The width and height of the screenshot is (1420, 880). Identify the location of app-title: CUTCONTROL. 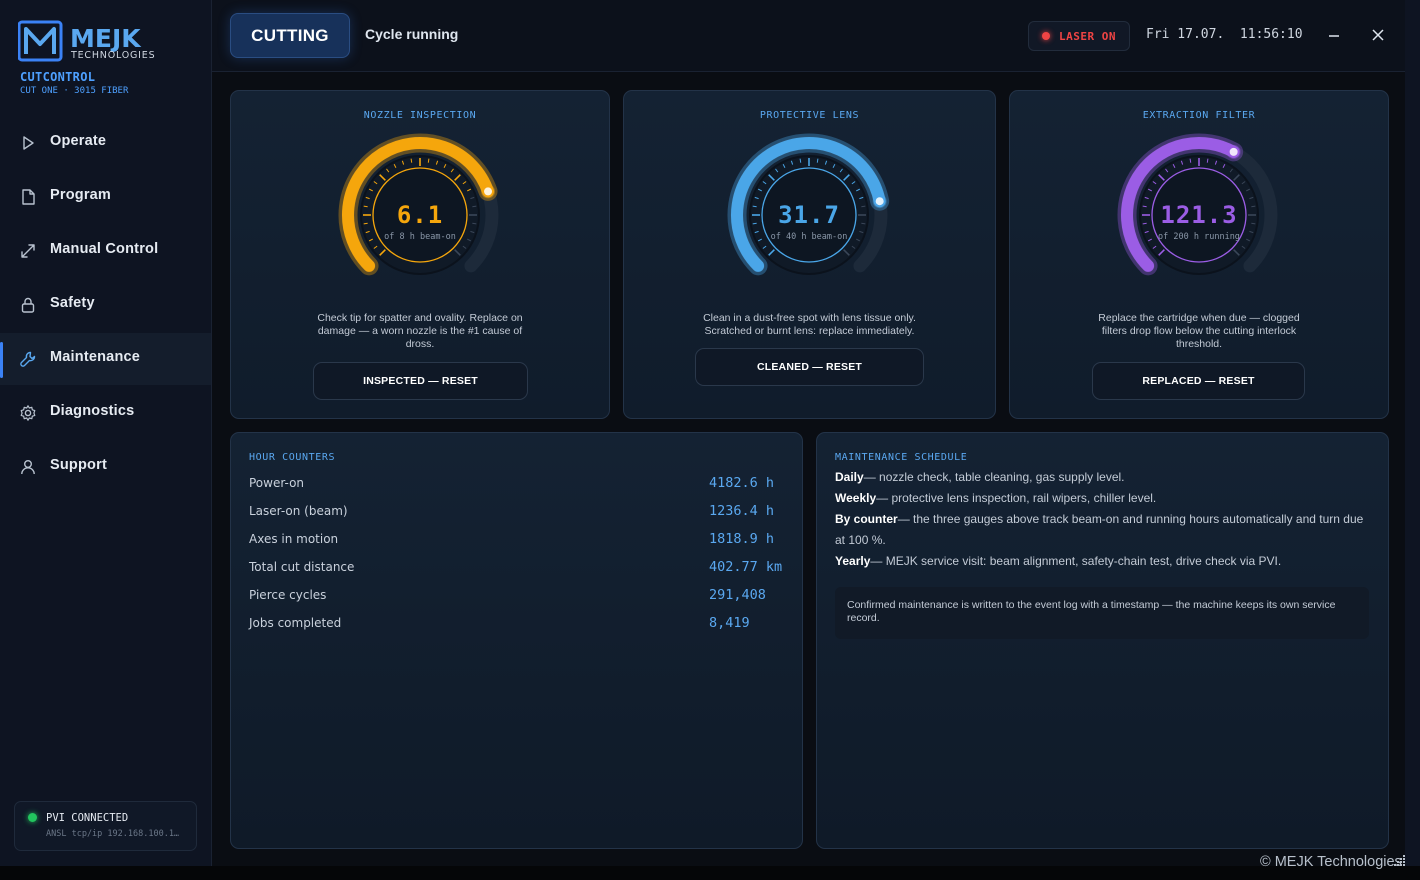
(58, 77).